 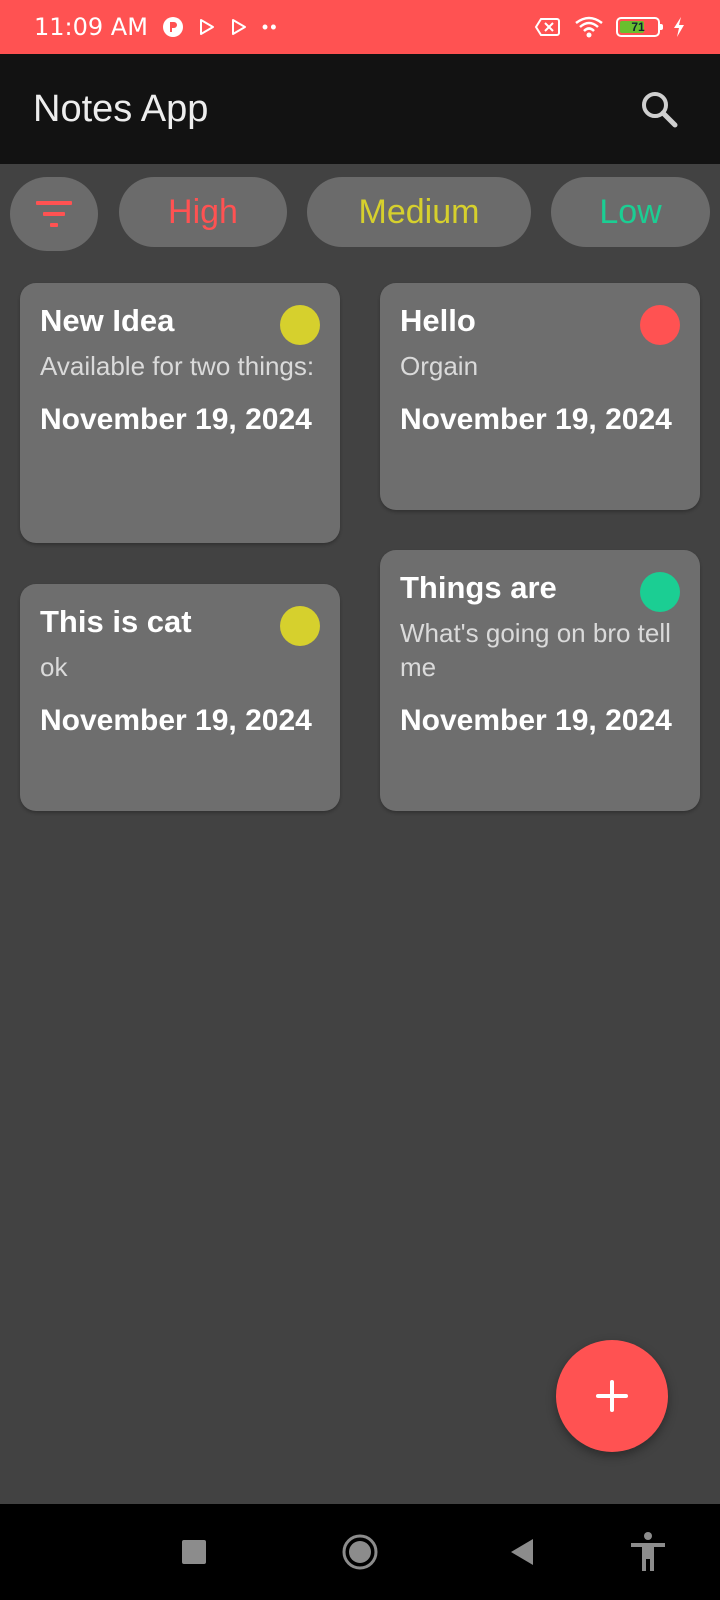 I want to click on filter-chip-medium: Medium, so click(x=419, y=212).